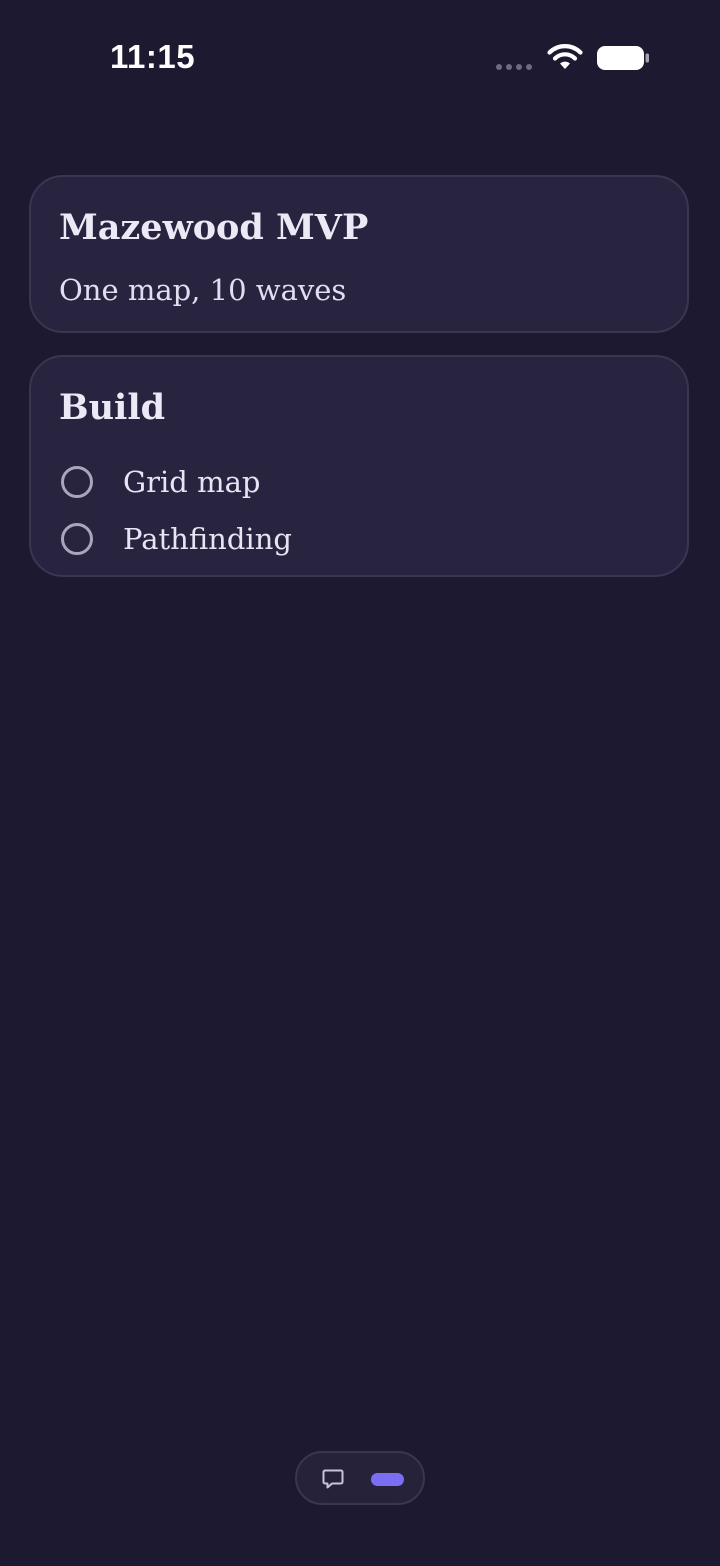  What do you see at coordinates (359, 466) in the screenshot?
I see `build-card: Build Grid map Pathfinding` at bounding box center [359, 466].